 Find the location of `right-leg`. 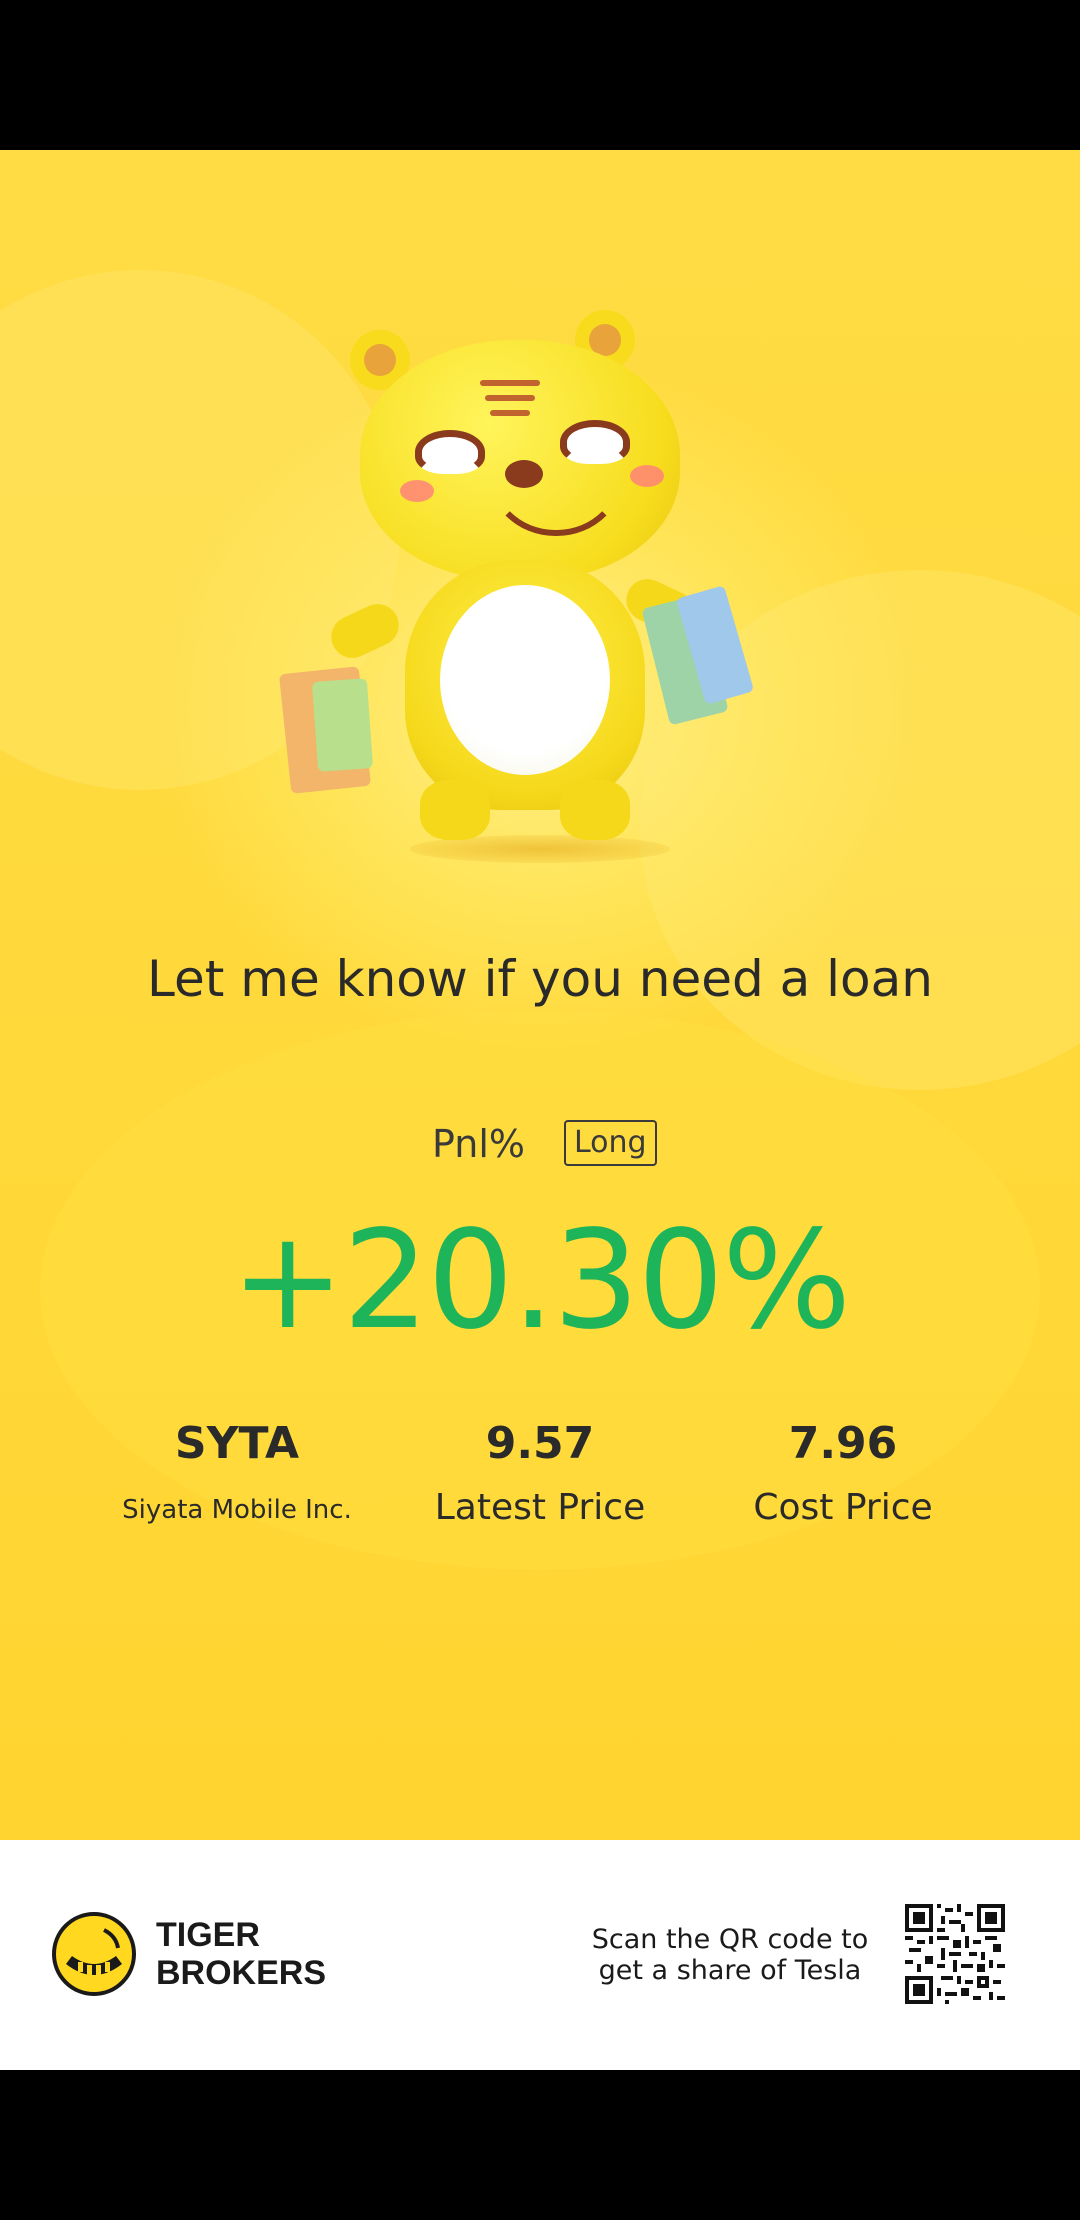

right-leg is located at coordinates (595, 810).